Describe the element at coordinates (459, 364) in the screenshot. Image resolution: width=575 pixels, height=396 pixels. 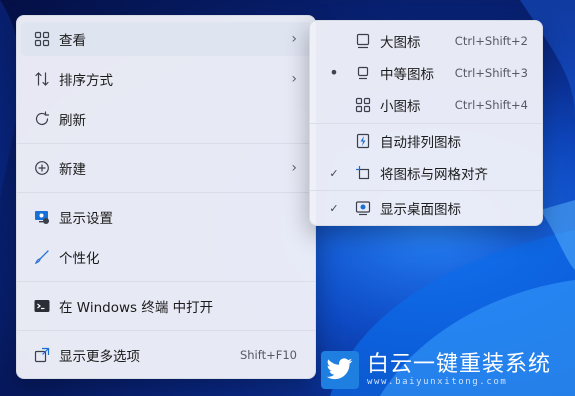
I see `watermark-title: 白云一键重装系统` at that location.